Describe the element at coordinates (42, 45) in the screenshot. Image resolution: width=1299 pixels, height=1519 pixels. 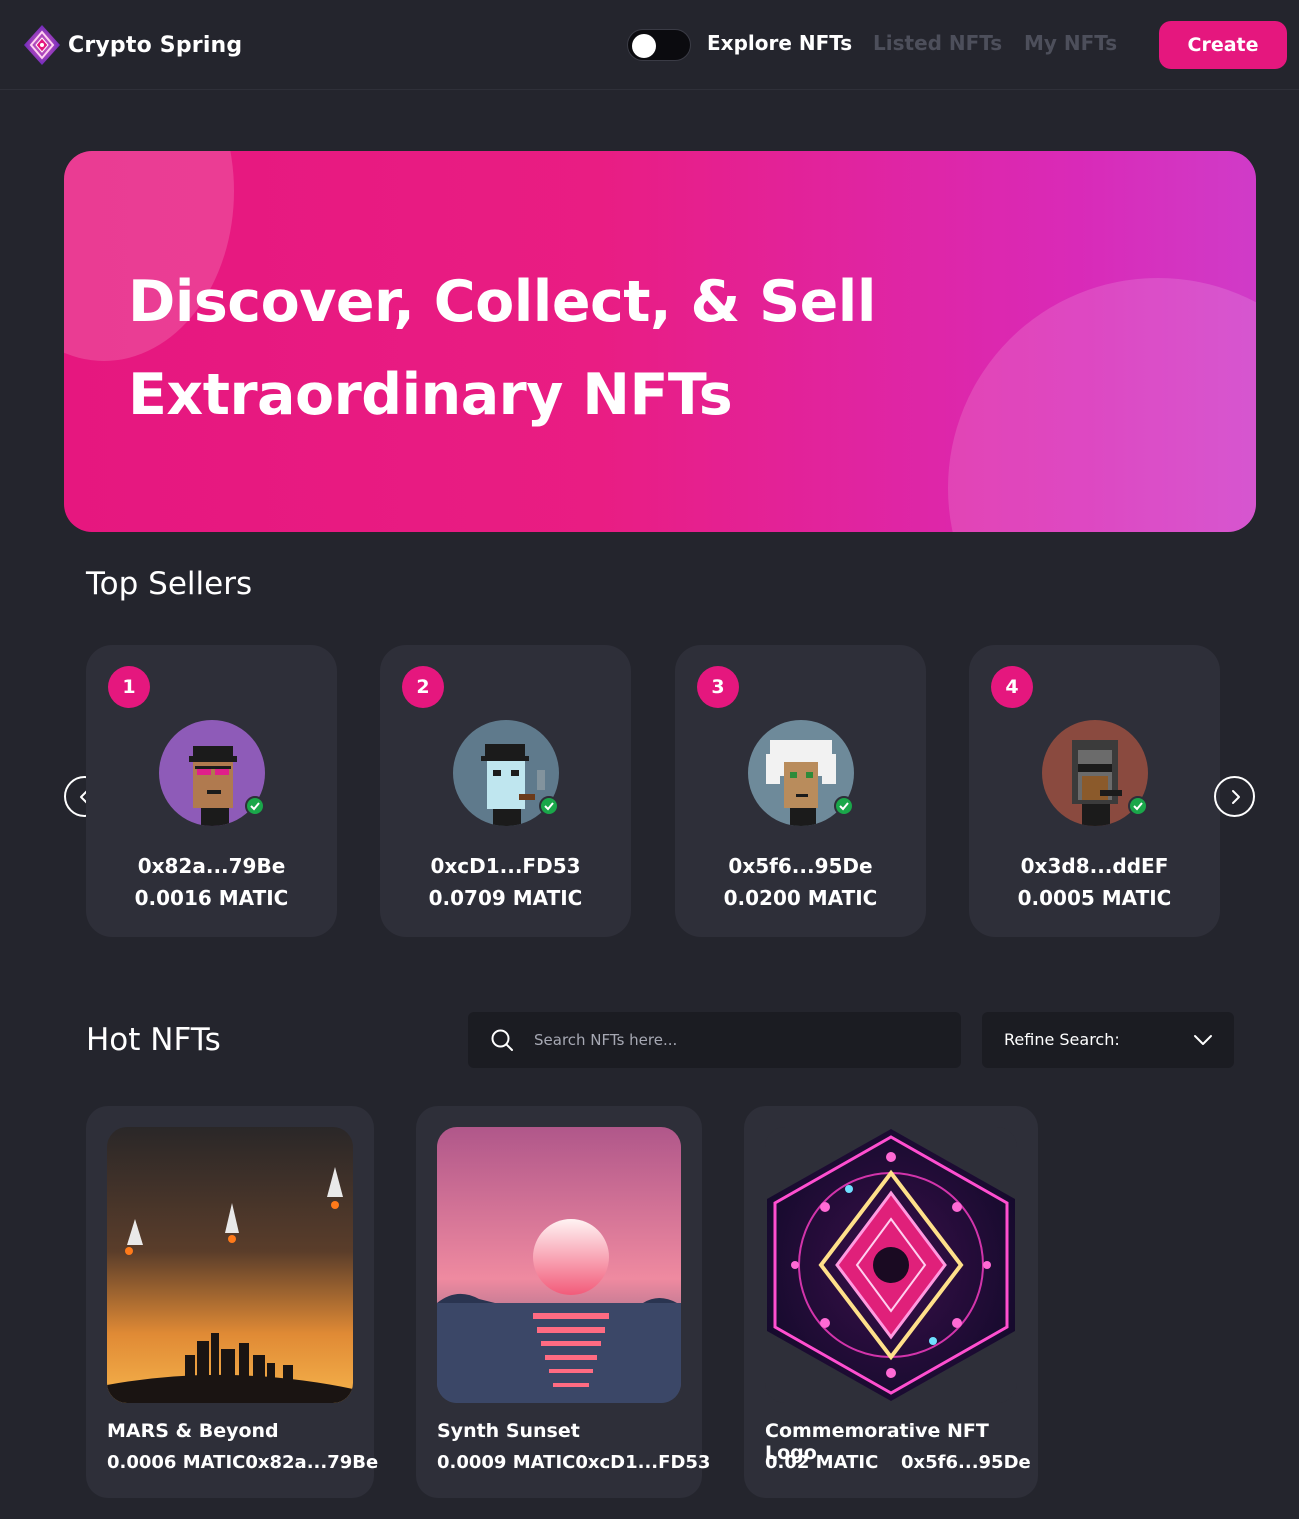
I see `diamond-logo-icon` at that location.